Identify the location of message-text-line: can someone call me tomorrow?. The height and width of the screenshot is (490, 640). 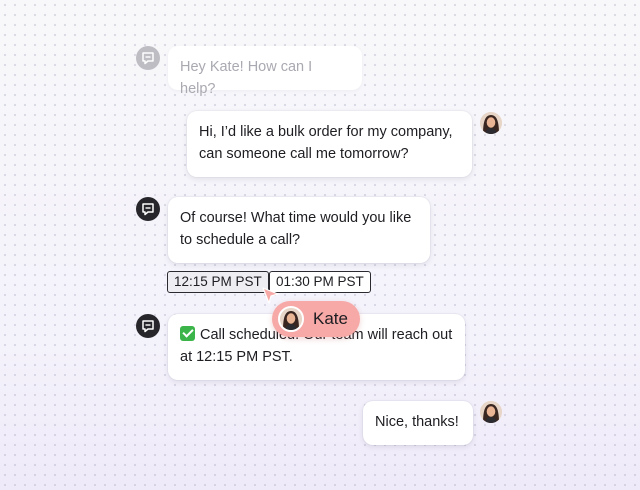
(304, 154).